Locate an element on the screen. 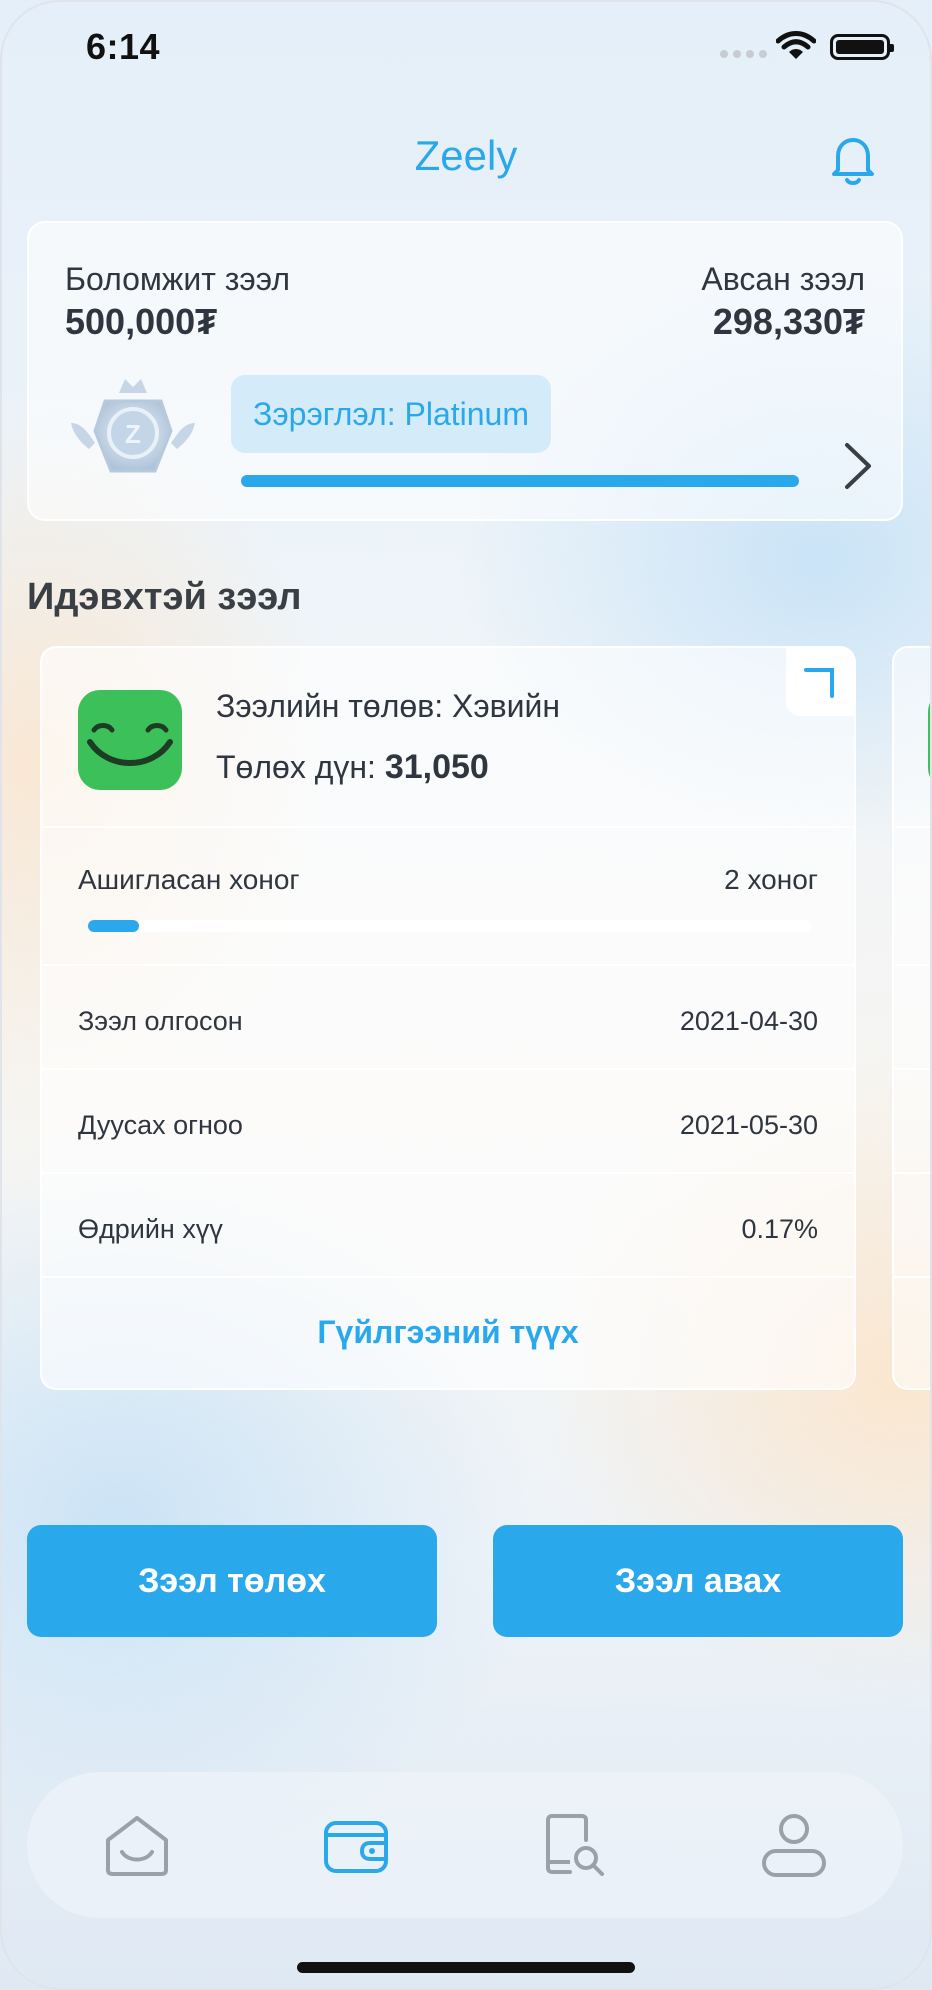  available-loan-value: 500,000₮ is located at coordinates (141, 321).